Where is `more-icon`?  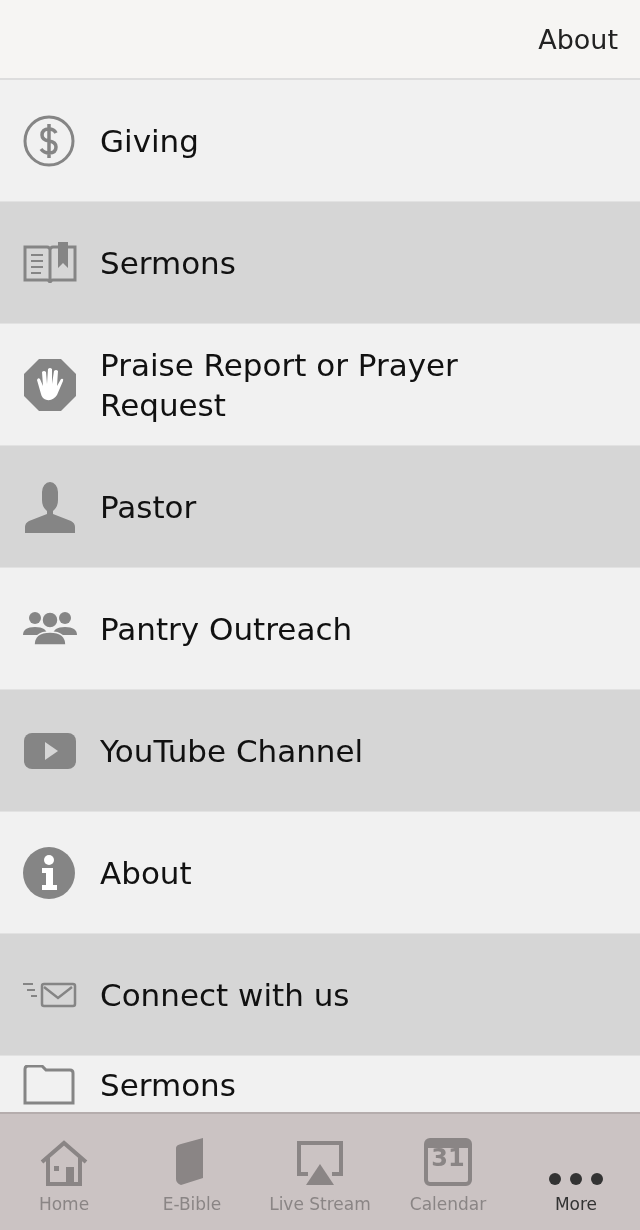 more-icon is located at coordinates (576, 1179).